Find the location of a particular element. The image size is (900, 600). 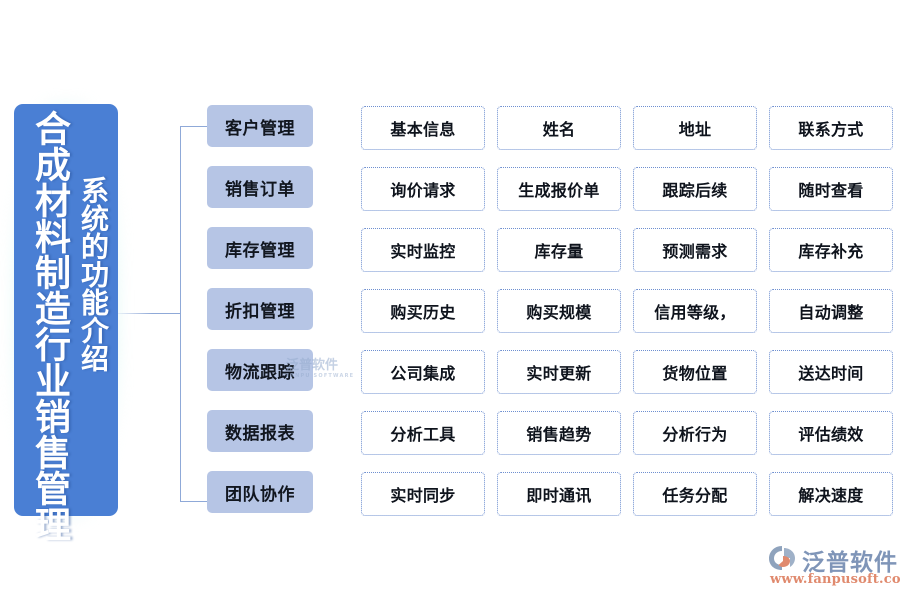

category-label: 数据报表 is located at coordinates (260, 433).